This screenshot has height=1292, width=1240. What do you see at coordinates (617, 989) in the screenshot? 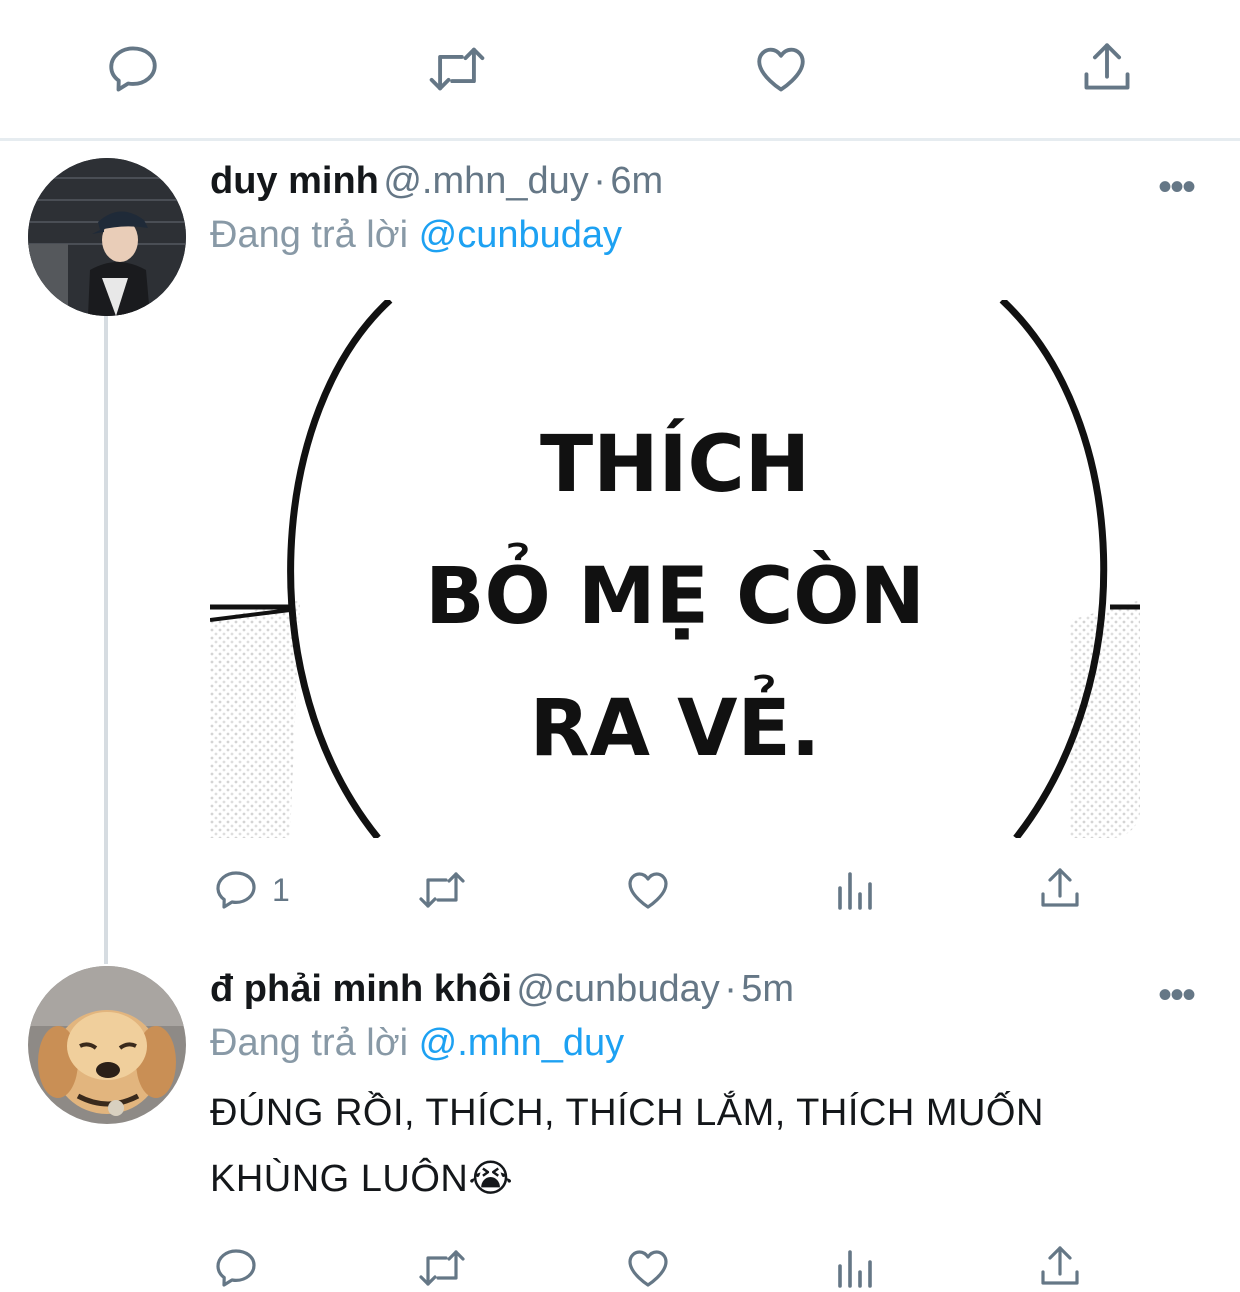
I see `handle: @cunbuday` at bounding box center [617, 989].